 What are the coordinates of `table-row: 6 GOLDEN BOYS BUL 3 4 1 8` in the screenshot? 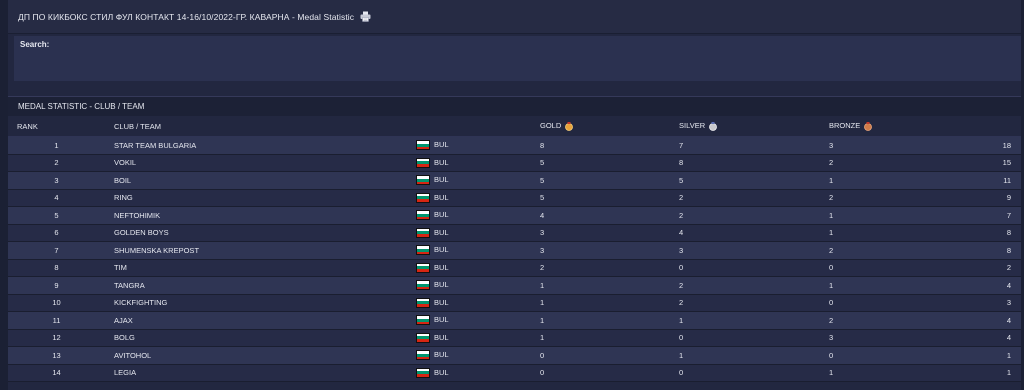 It's located at (514, 233).